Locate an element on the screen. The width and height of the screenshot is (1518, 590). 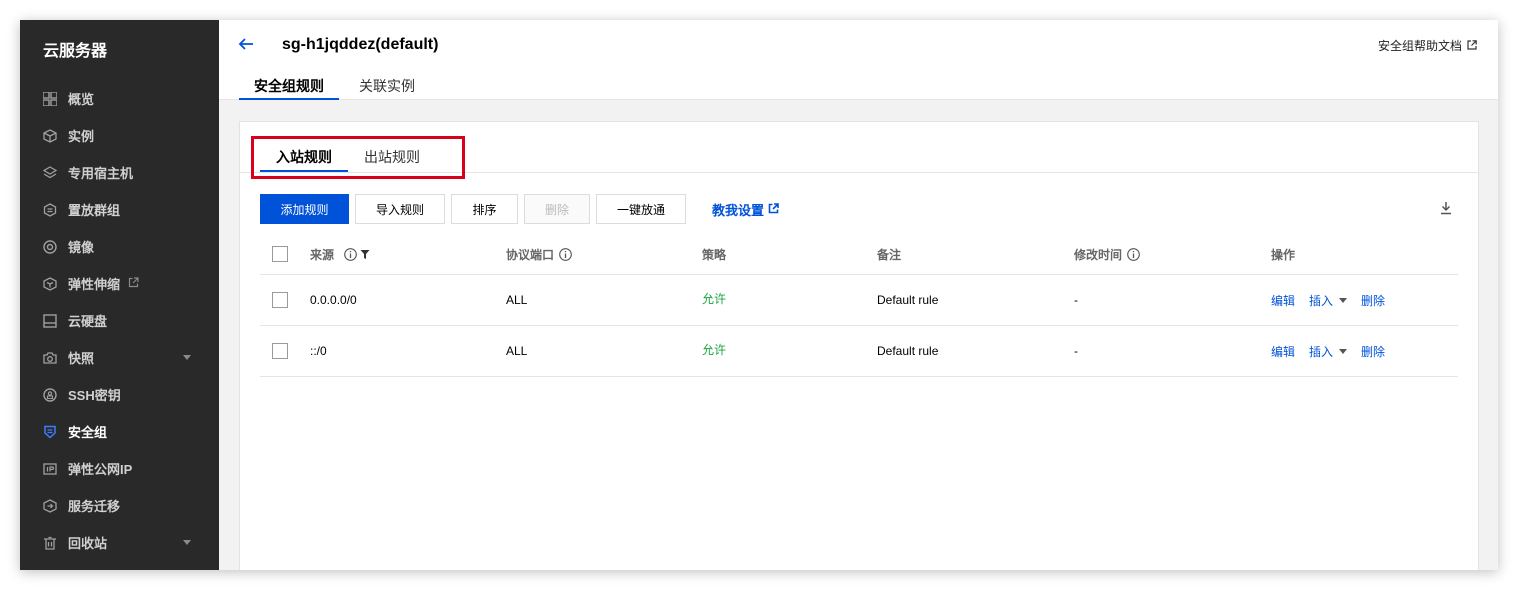
sidebar-item-migration: 服务迁移 is located at coordinates (119, 505).